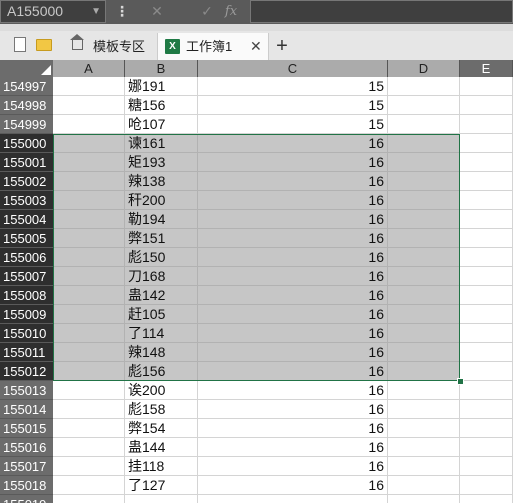 The height and width of the screenshot is (503, 513). I want to click on cell-b: 弊154, so click(161, 428).